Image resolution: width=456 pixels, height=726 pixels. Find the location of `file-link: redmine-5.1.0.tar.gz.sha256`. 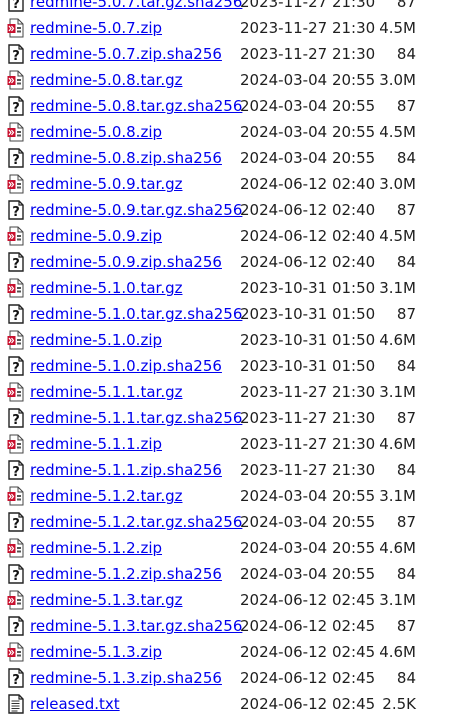

file-link: redmine-5.1.0.tar.gz.sha256 is located at coordinates (136, 314).